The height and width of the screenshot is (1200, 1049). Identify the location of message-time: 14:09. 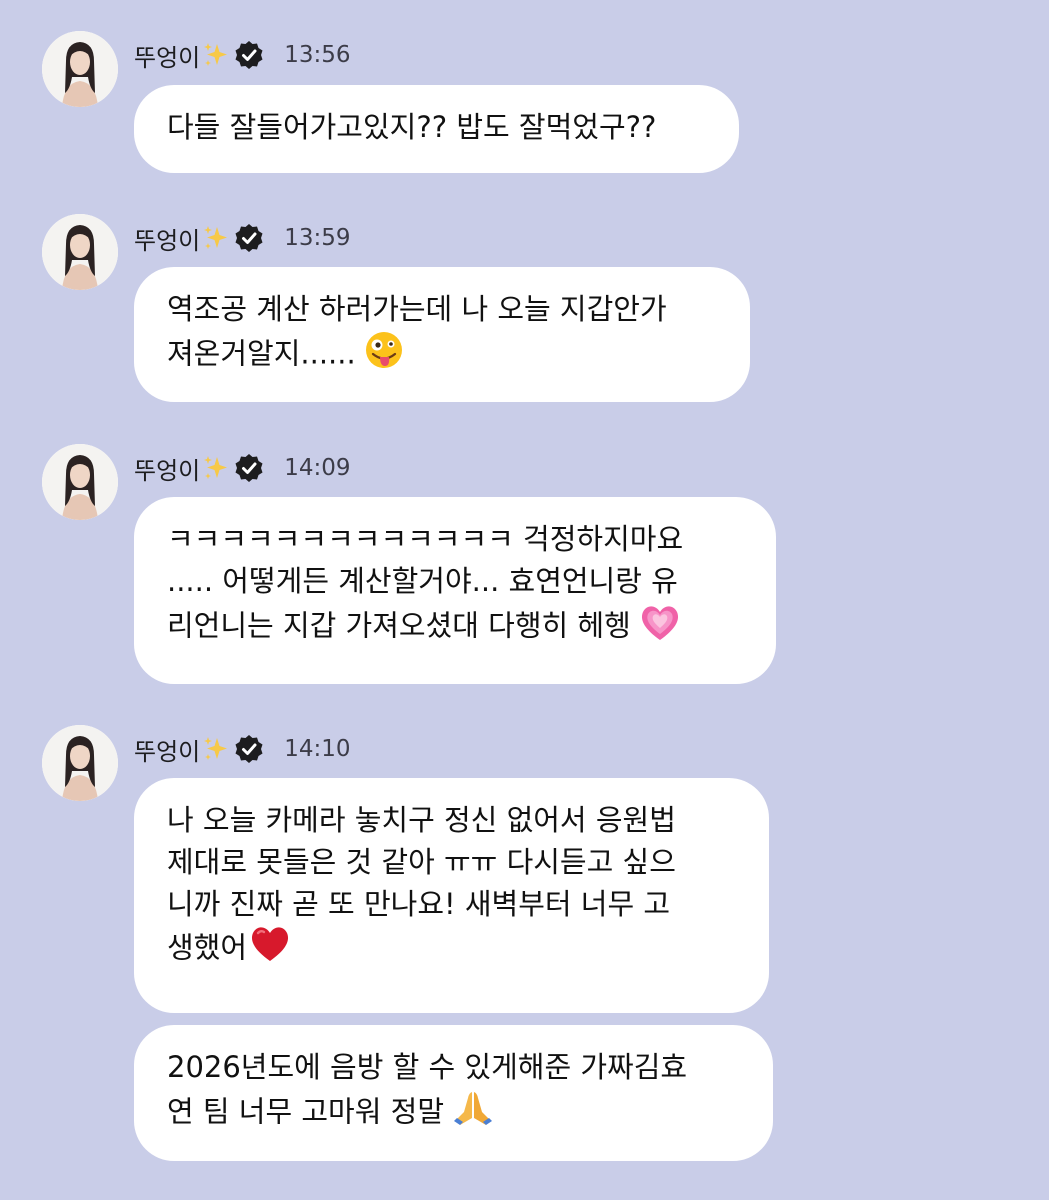
(317, 468).